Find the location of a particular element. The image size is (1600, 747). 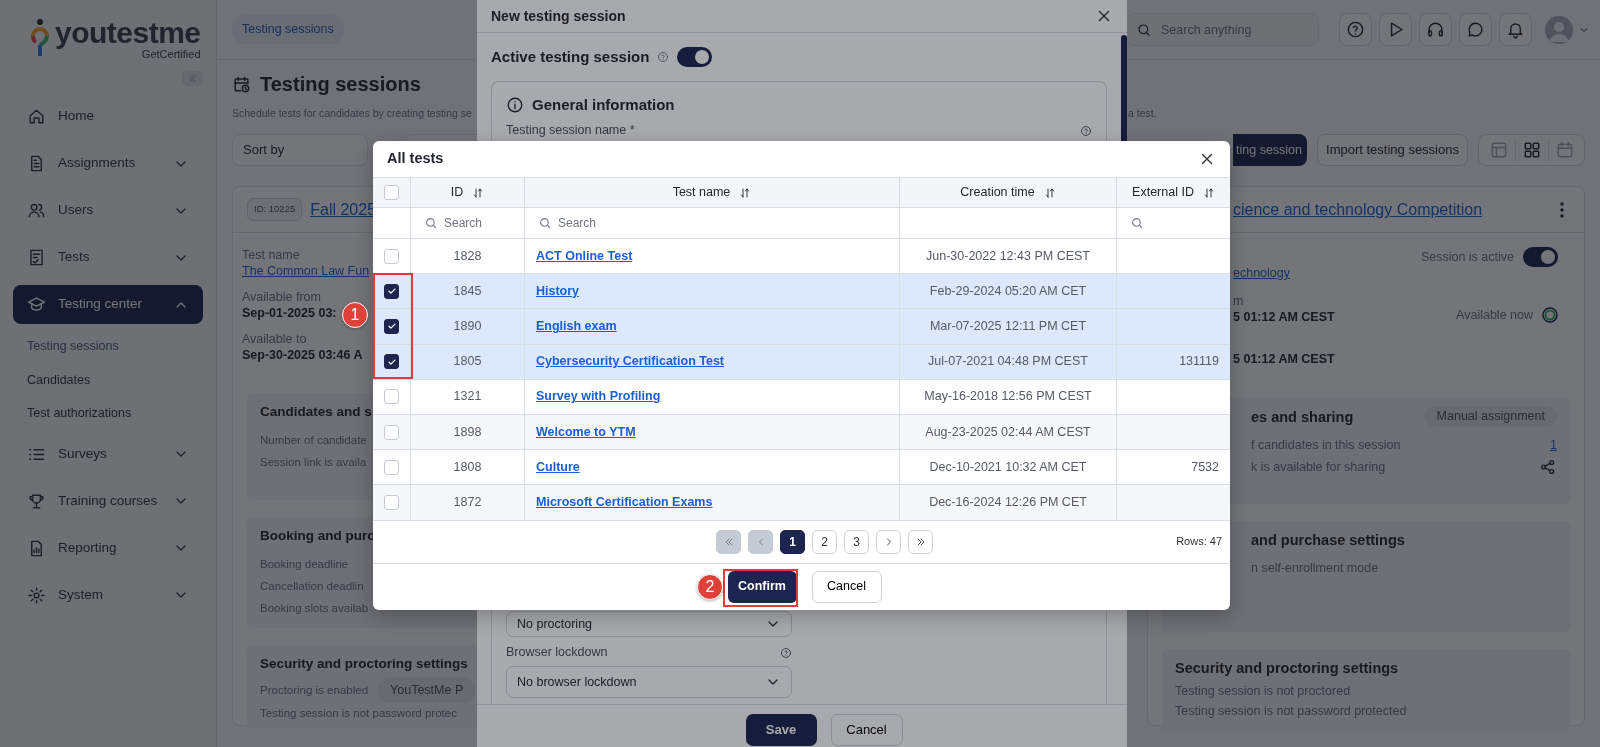

sidebar-item: Users is located at coordinates (108, 210).